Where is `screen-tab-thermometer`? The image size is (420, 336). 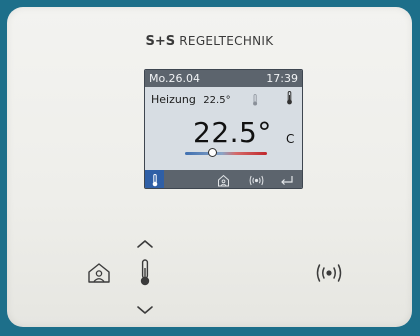 screen-tab-thermometer is located at coordinates (154, 179).